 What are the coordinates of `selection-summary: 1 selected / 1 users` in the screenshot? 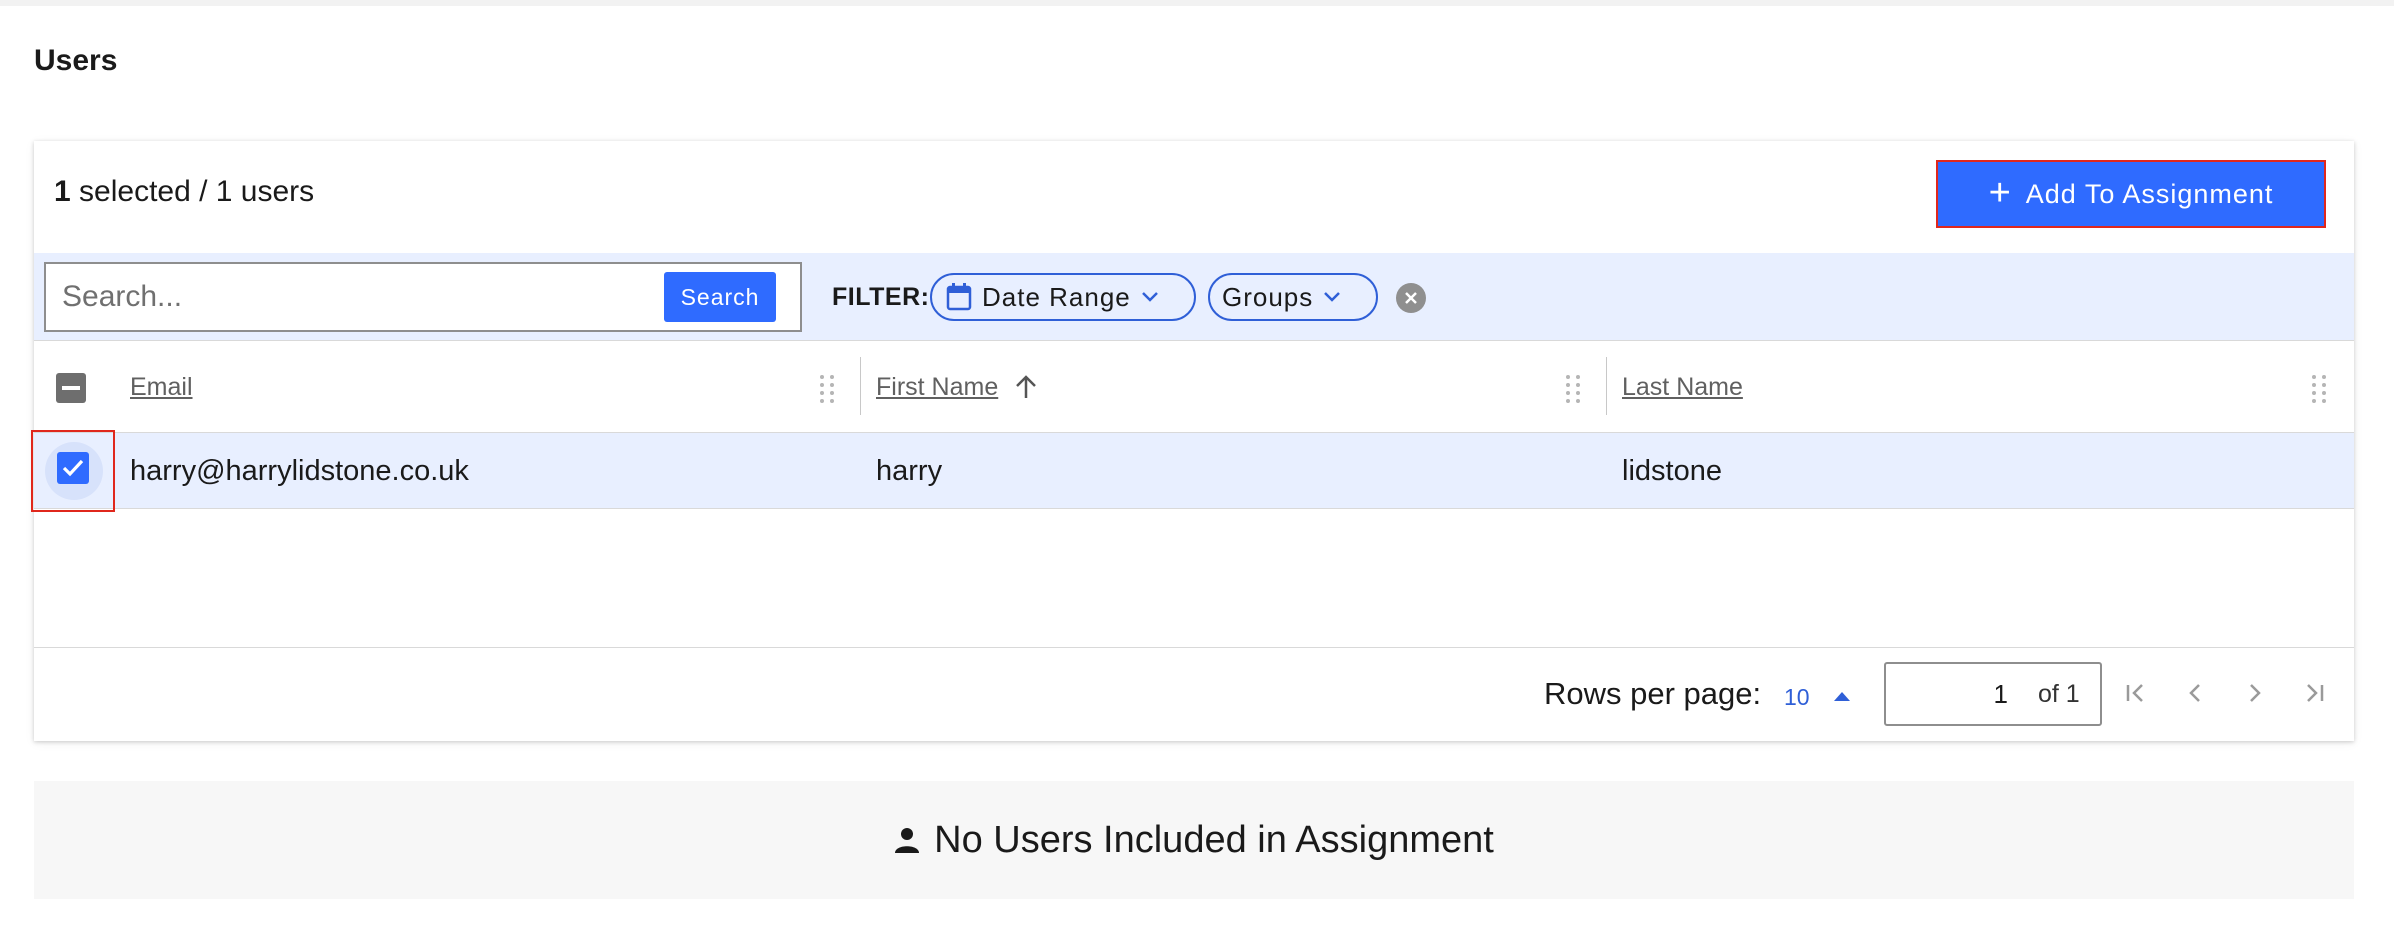 It's located at (184, 192).